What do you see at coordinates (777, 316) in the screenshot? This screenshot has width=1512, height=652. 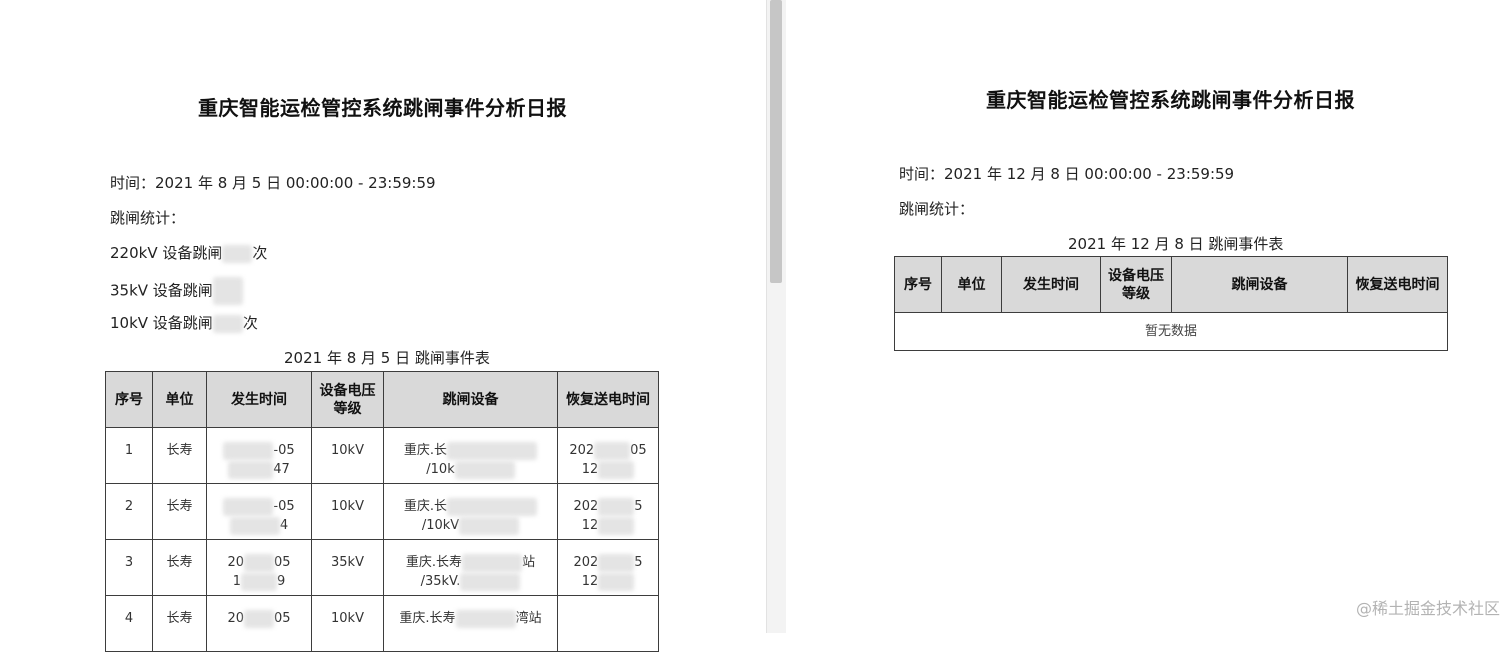 I see `document-scrollbar` at bounding box center [777, 316].